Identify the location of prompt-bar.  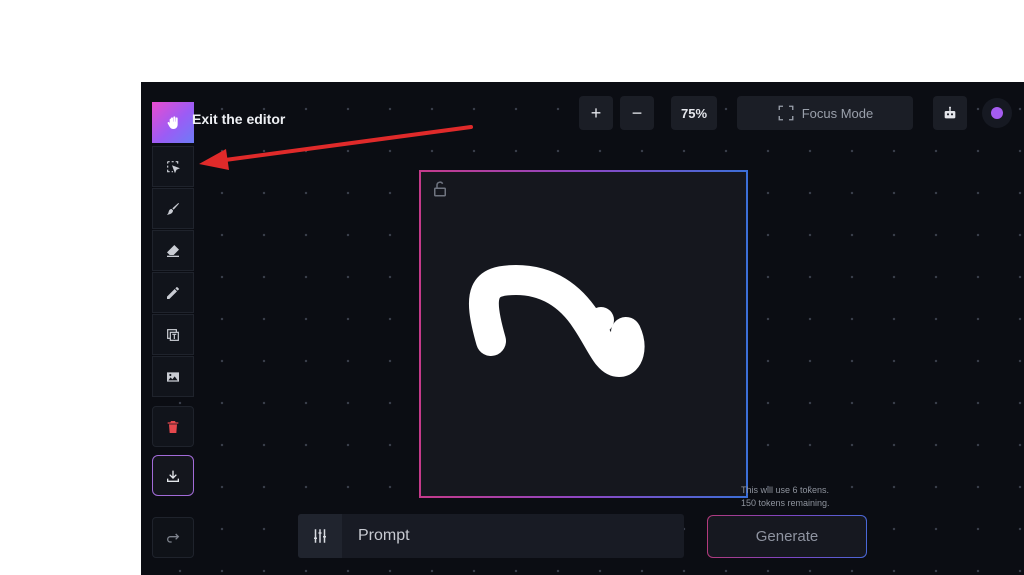
(491, 536).